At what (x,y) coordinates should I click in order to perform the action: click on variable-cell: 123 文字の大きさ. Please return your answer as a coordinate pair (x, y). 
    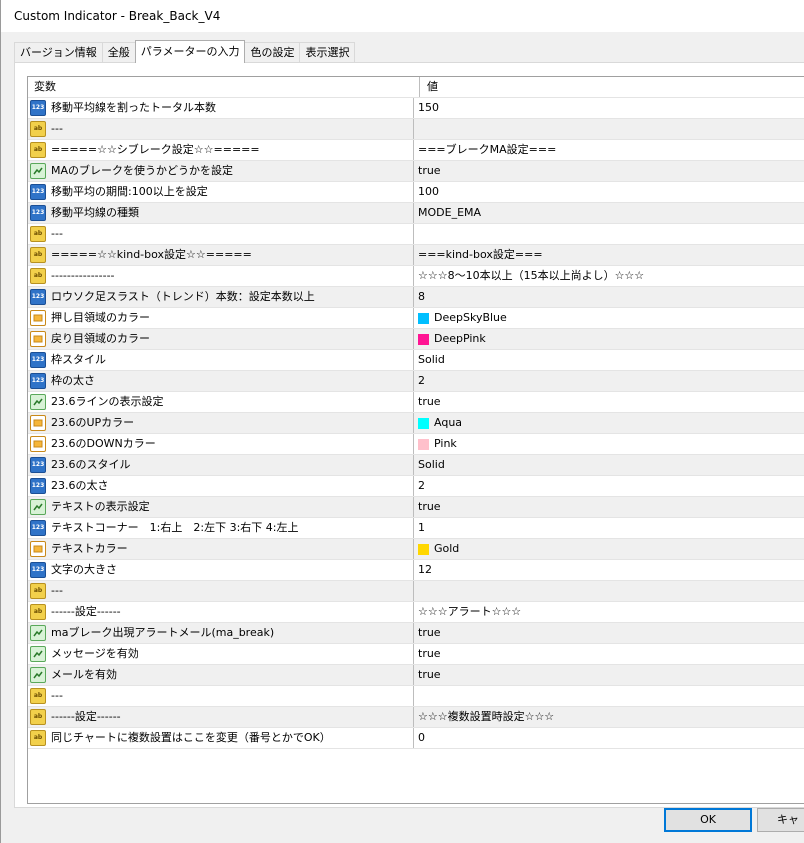
    Looking at the image, I should click on (221, 570).